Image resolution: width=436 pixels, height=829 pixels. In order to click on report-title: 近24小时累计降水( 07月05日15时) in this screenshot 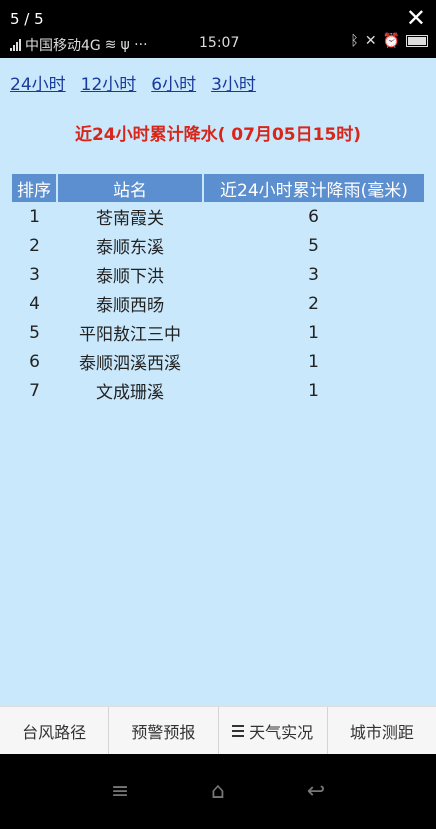, I will do `click(218, 135)`.